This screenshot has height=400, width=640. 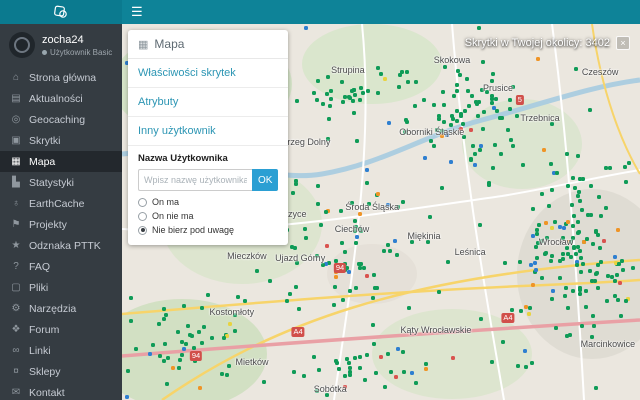 What do you see at coordinates (61, 329) in the screenshot?
I see `sidebar-item-forum: ❖ Forum` at bounding box center [61, 329].